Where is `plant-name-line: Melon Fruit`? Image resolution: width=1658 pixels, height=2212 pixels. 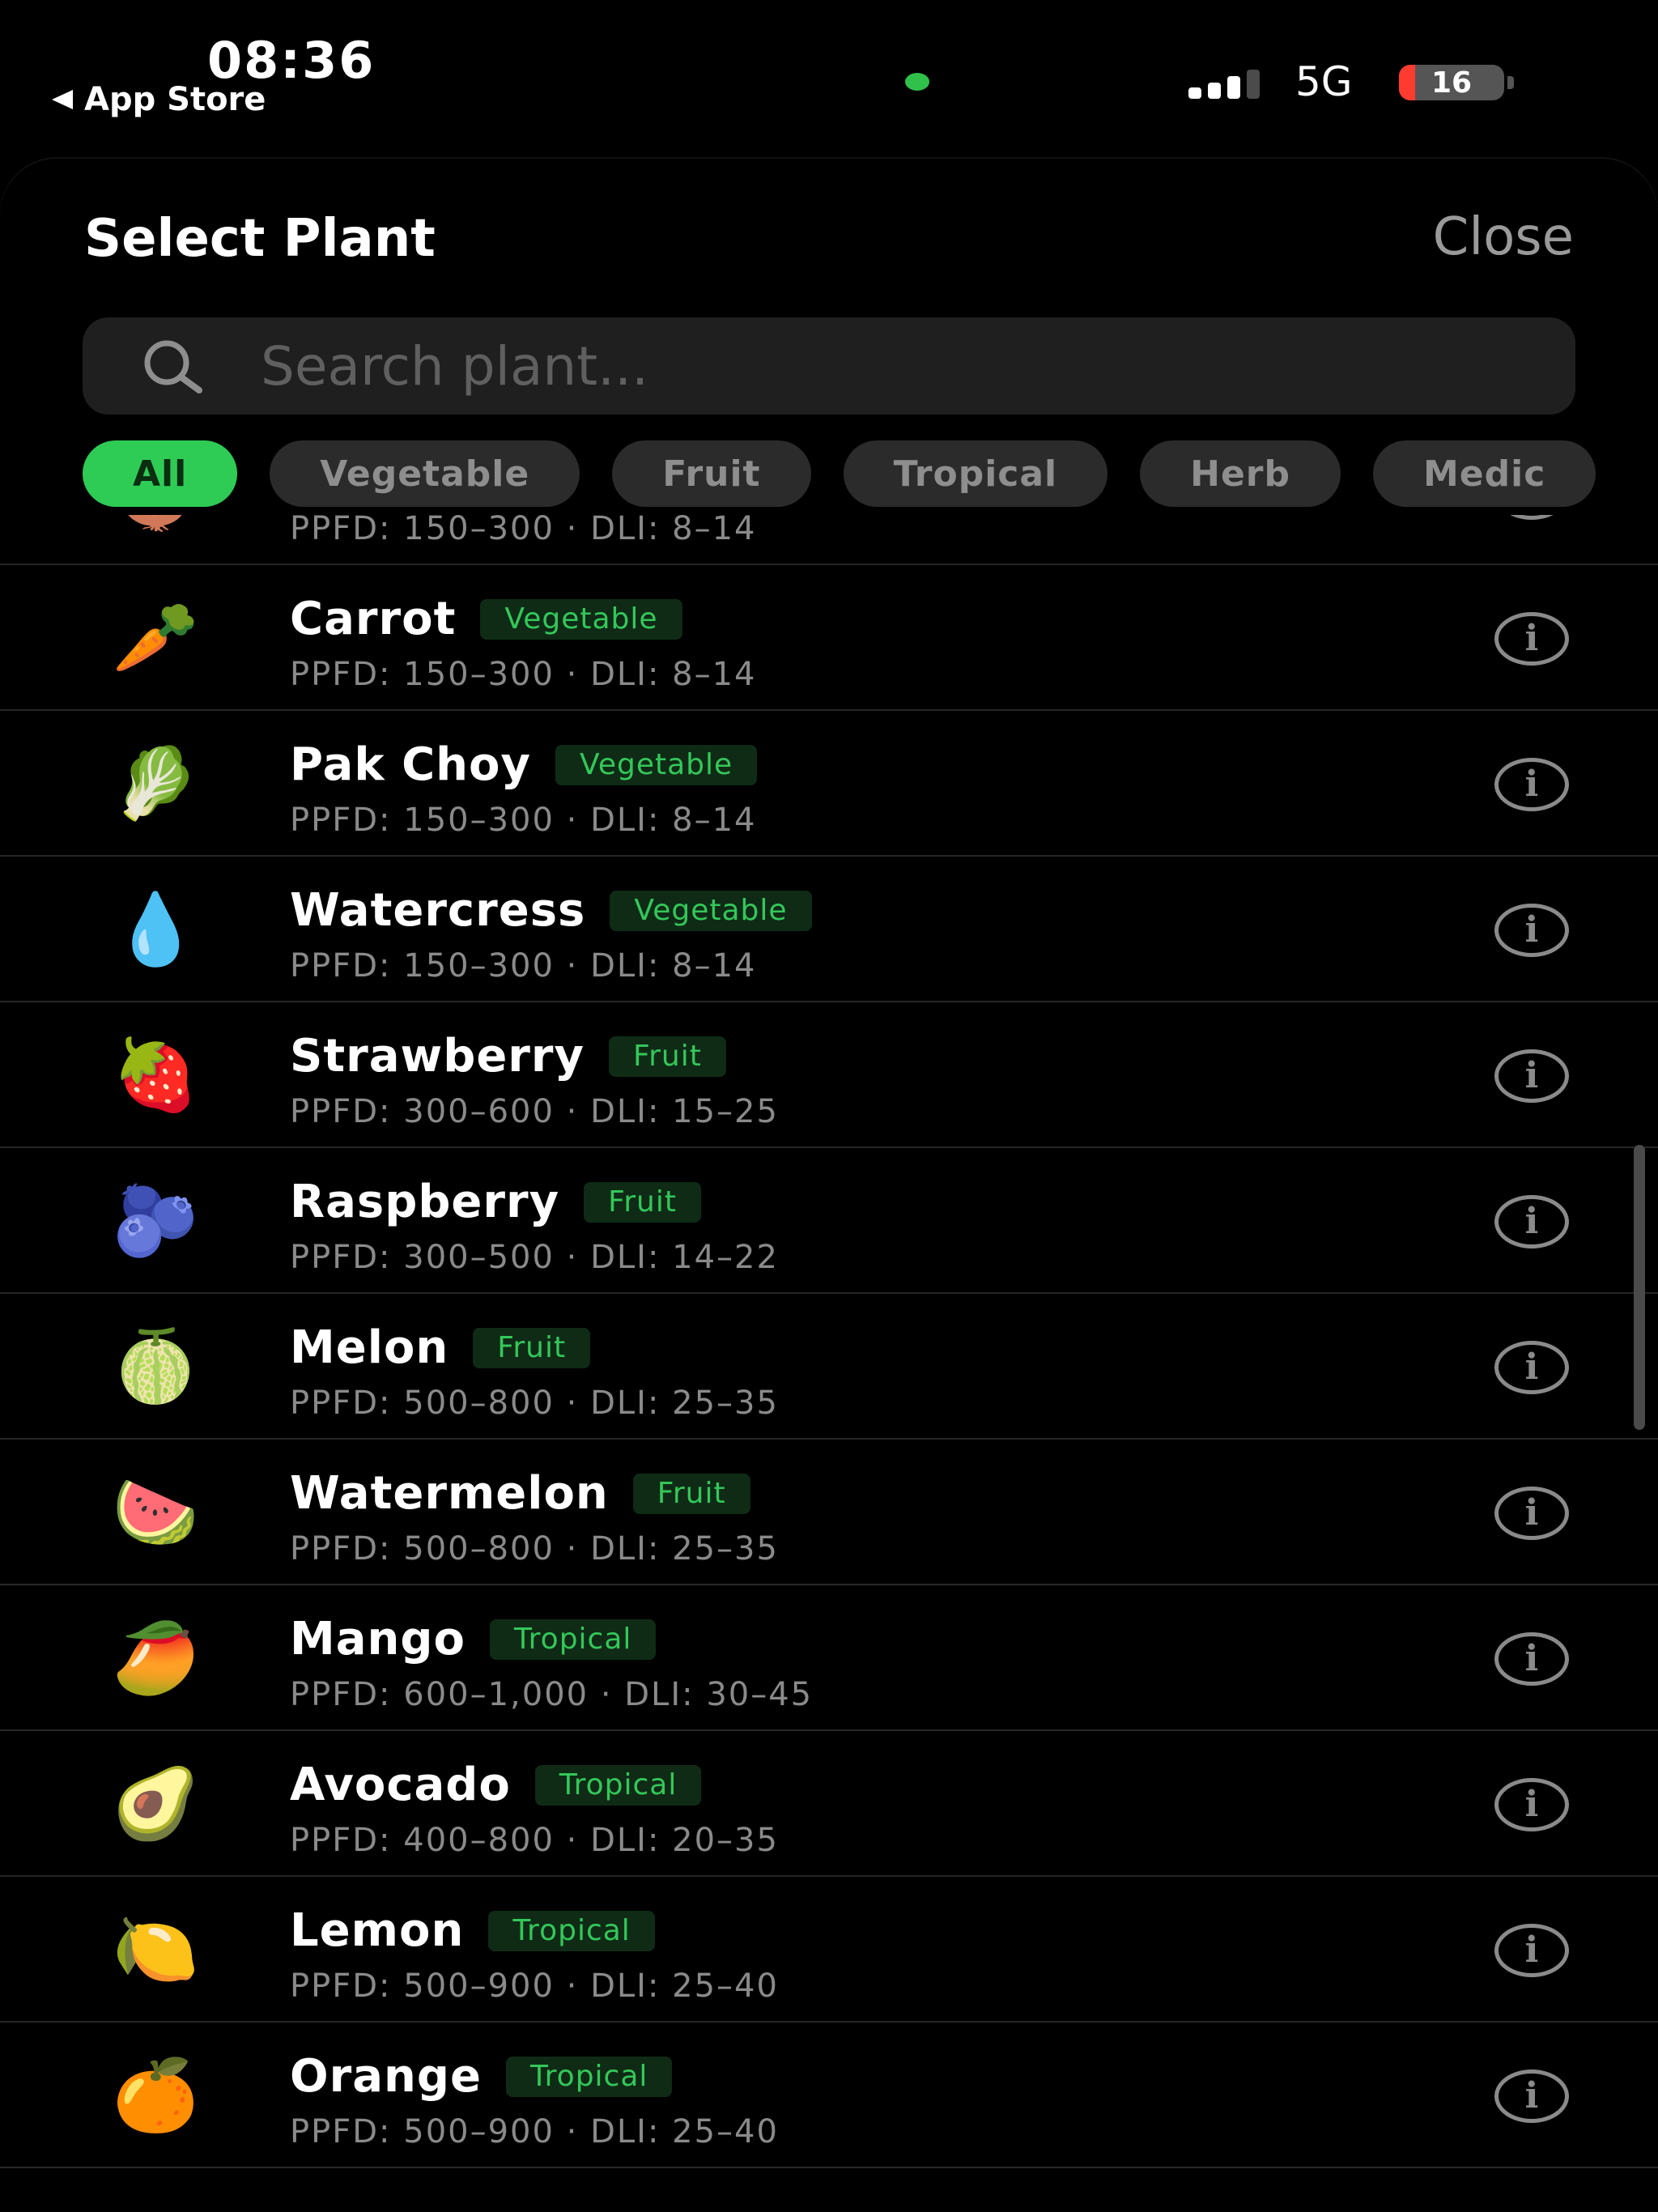 plant-name-line: Melon Fruit is located at coordinates (440, 1347).